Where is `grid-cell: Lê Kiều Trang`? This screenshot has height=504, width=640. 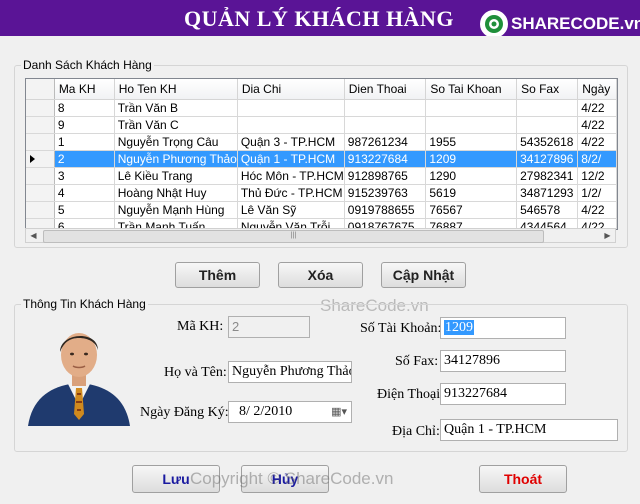
grid-cell: Lê Kiều Trang is located at coordinates (176, 176).